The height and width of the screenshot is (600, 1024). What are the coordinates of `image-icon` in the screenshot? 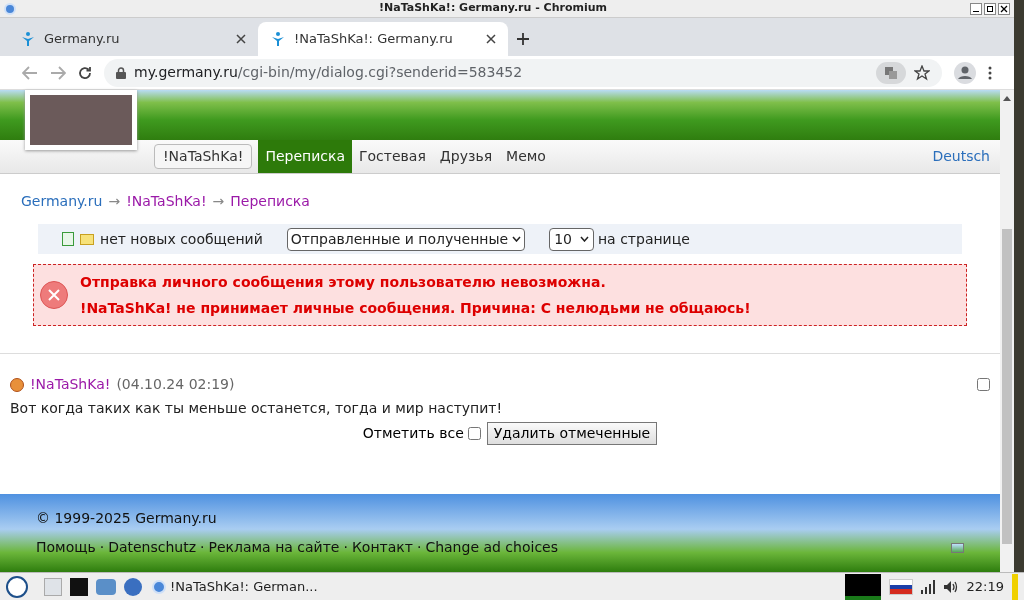 It's located at (957, 547).